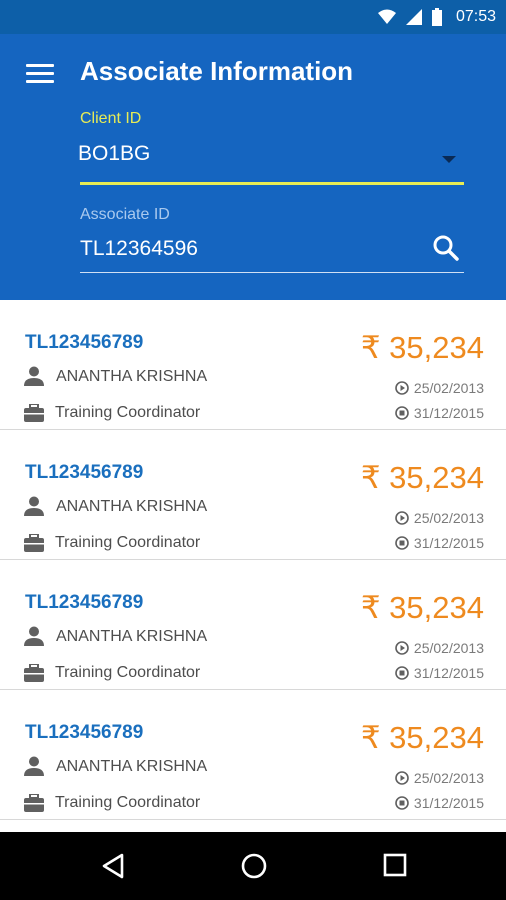 This screenshot has height=900, width=506. Describe the element at coordinates (386, 16) in the screenshot. I see `wifi-icon` at that location.